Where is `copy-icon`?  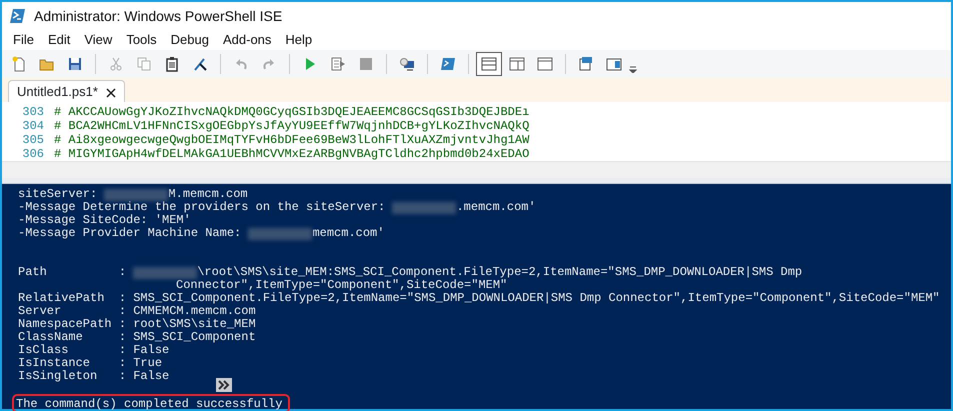
copy-icon is located at coordinates (144, 64).